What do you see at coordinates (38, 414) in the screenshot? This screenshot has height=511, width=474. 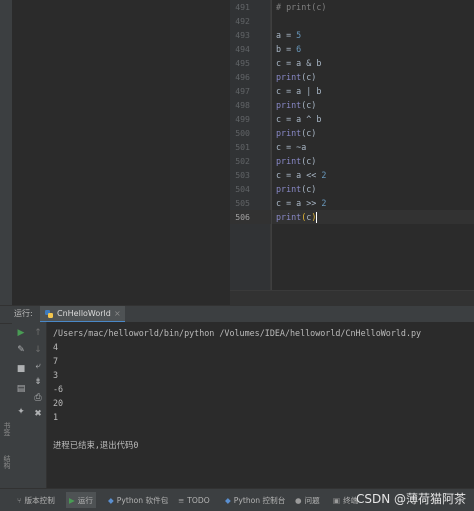 I see `trash-icon: ✖` at bounding box center [38, 414].